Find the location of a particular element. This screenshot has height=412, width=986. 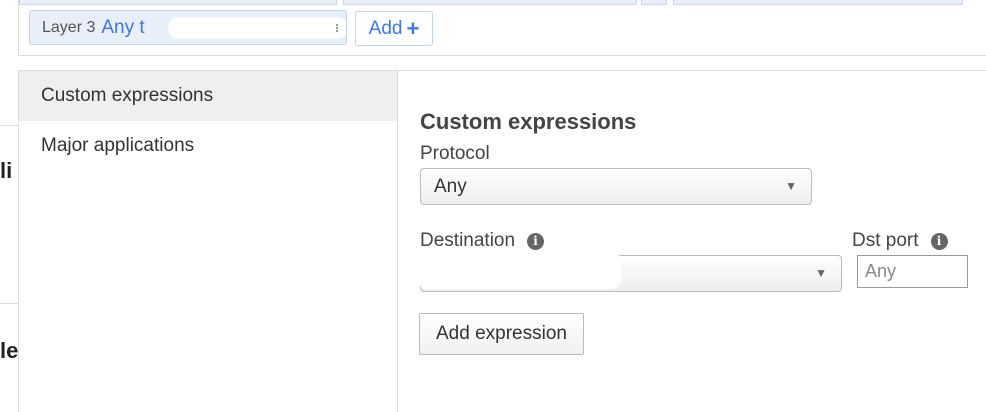

section-title: Custom expressions is located at coordinates (528, 121).